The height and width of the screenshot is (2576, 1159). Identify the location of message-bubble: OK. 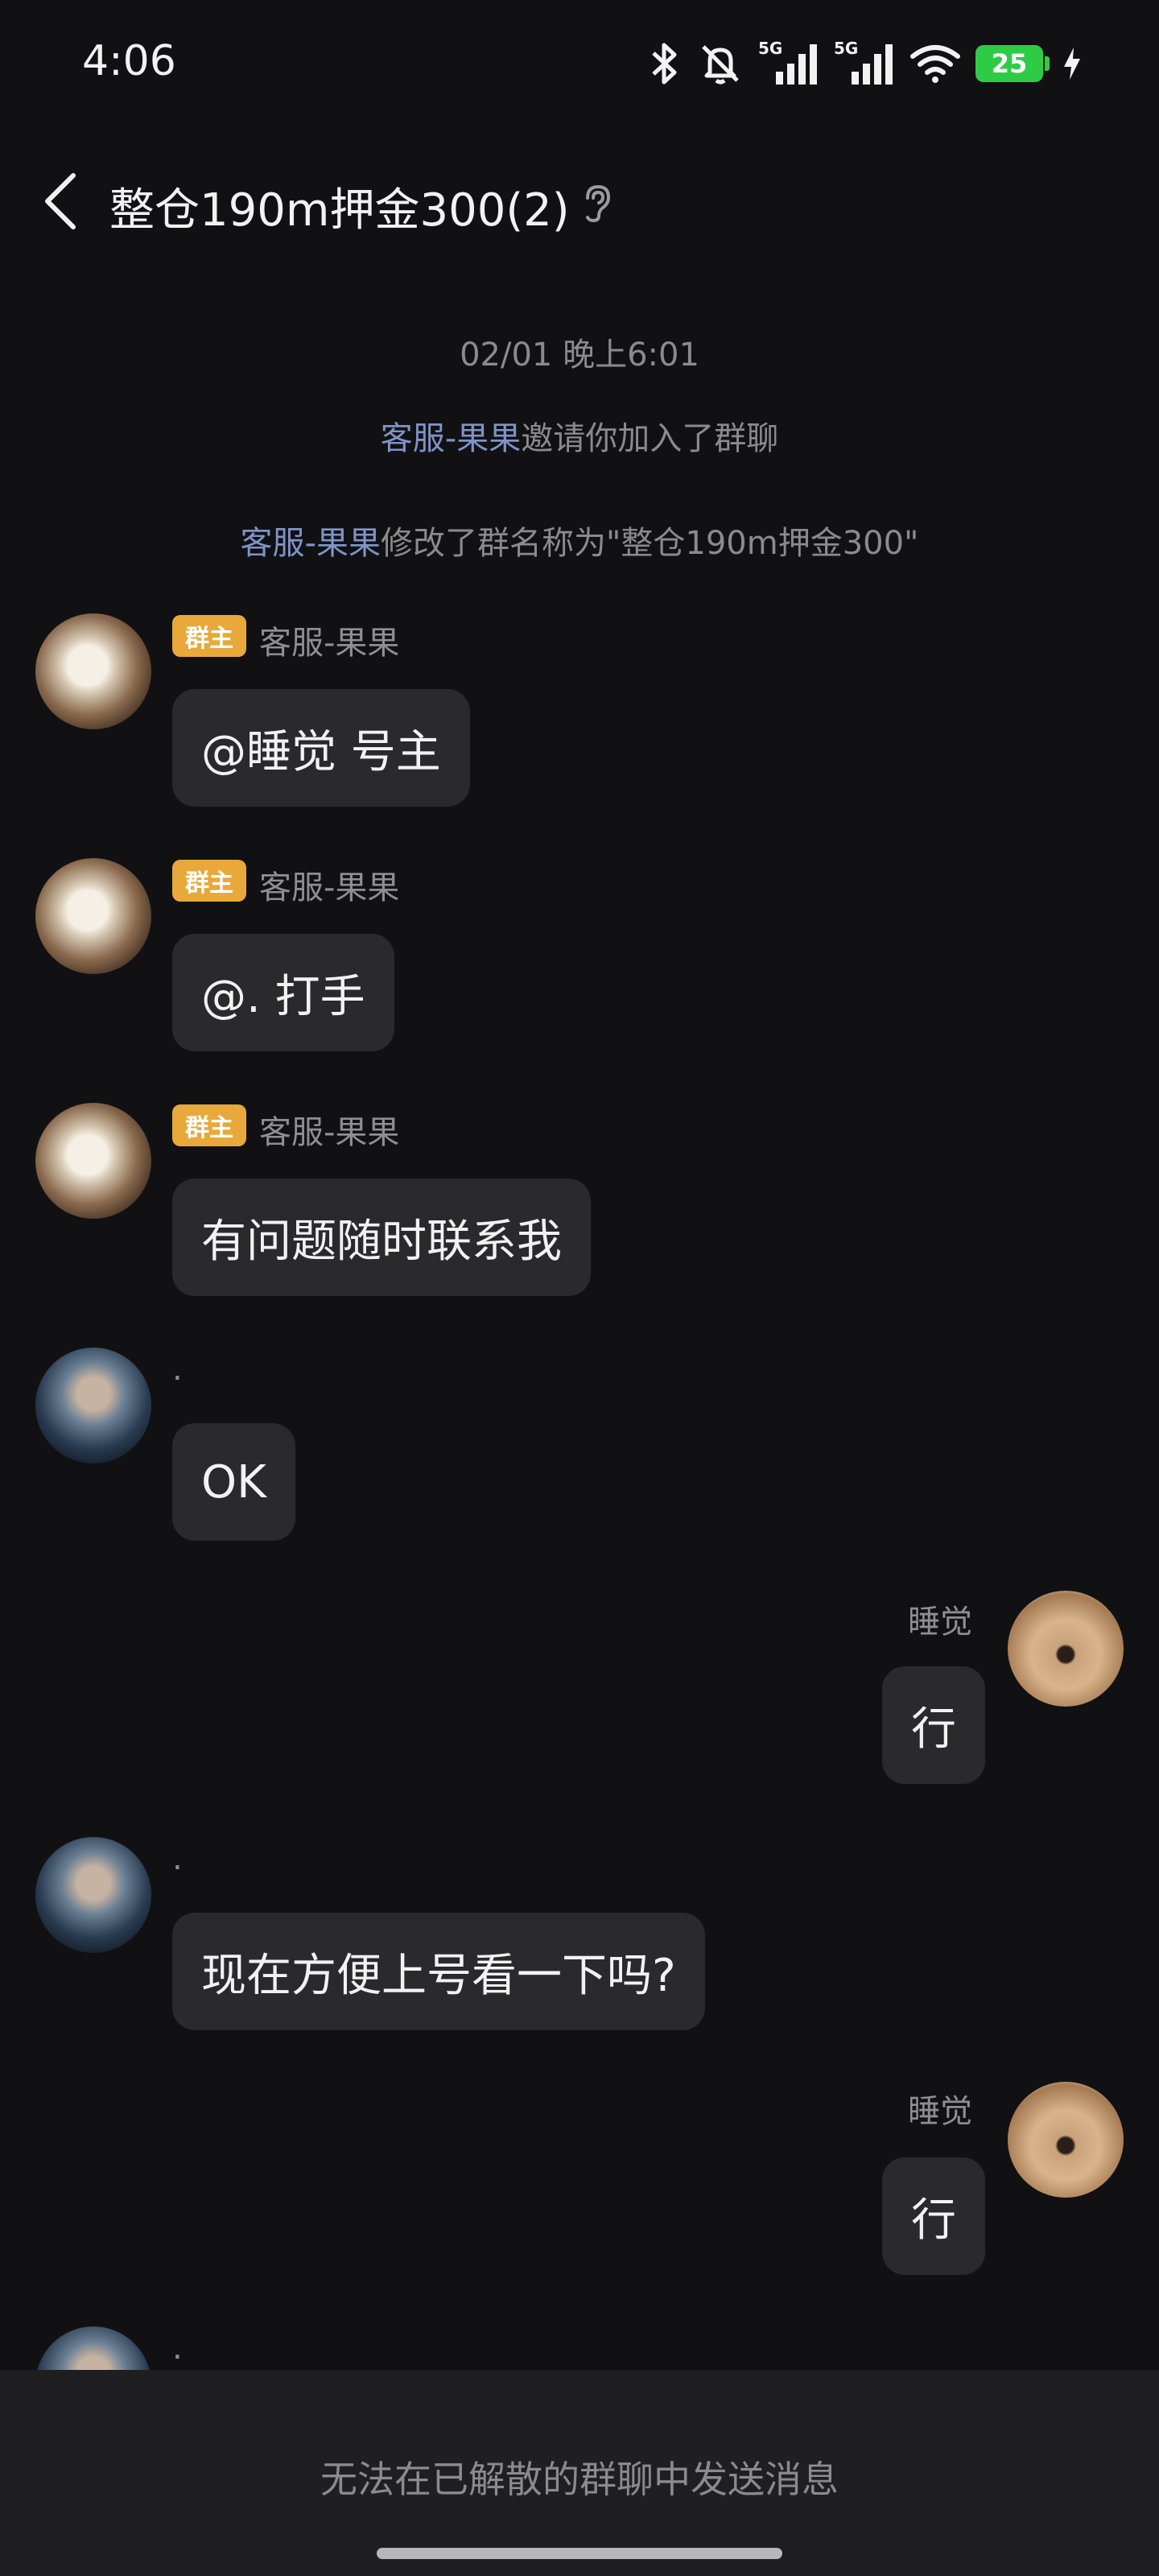
(233, 1482).